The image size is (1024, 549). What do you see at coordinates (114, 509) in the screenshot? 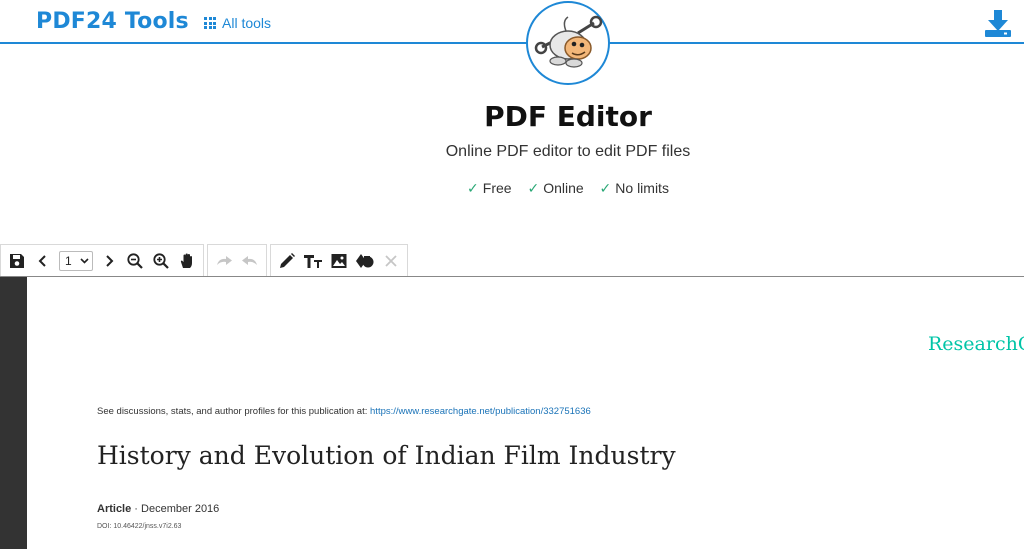
I see `article-type: Article` at bounding box center [114, 509].